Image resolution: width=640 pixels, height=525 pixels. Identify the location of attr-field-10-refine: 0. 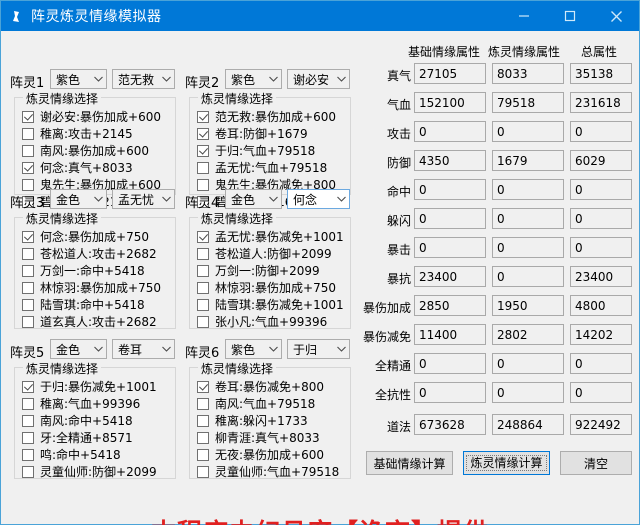
(528, 363).